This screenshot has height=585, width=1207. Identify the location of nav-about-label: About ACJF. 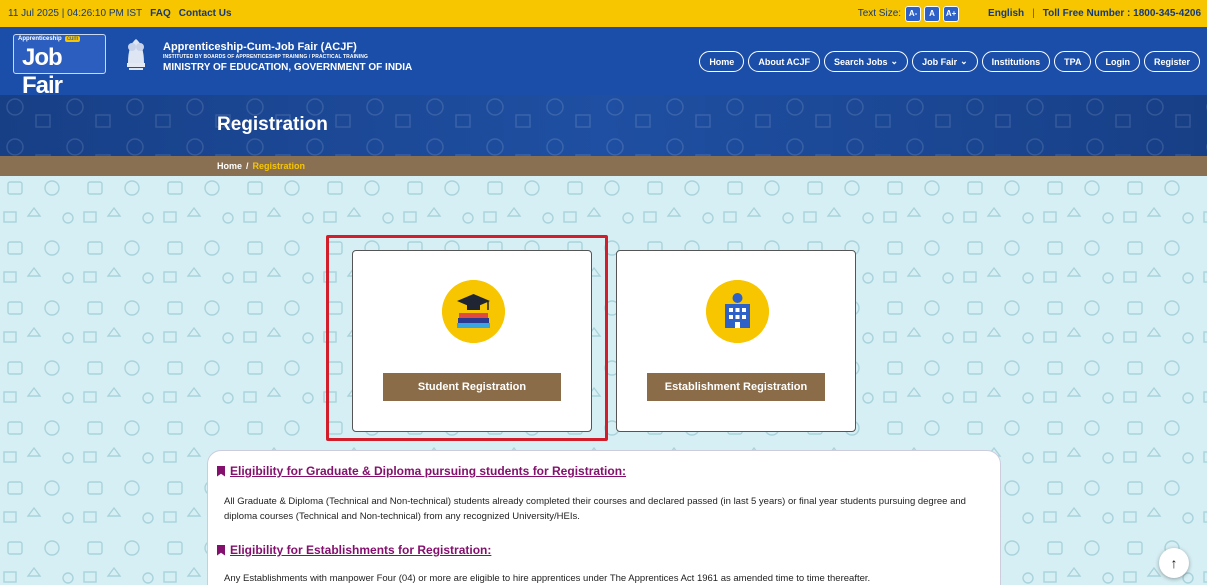
(784, 61).